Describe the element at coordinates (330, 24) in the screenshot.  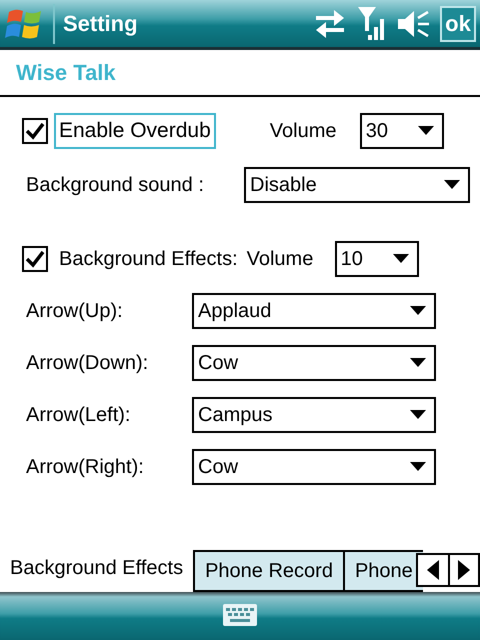
I see `connection-arrows-icon` at that location.